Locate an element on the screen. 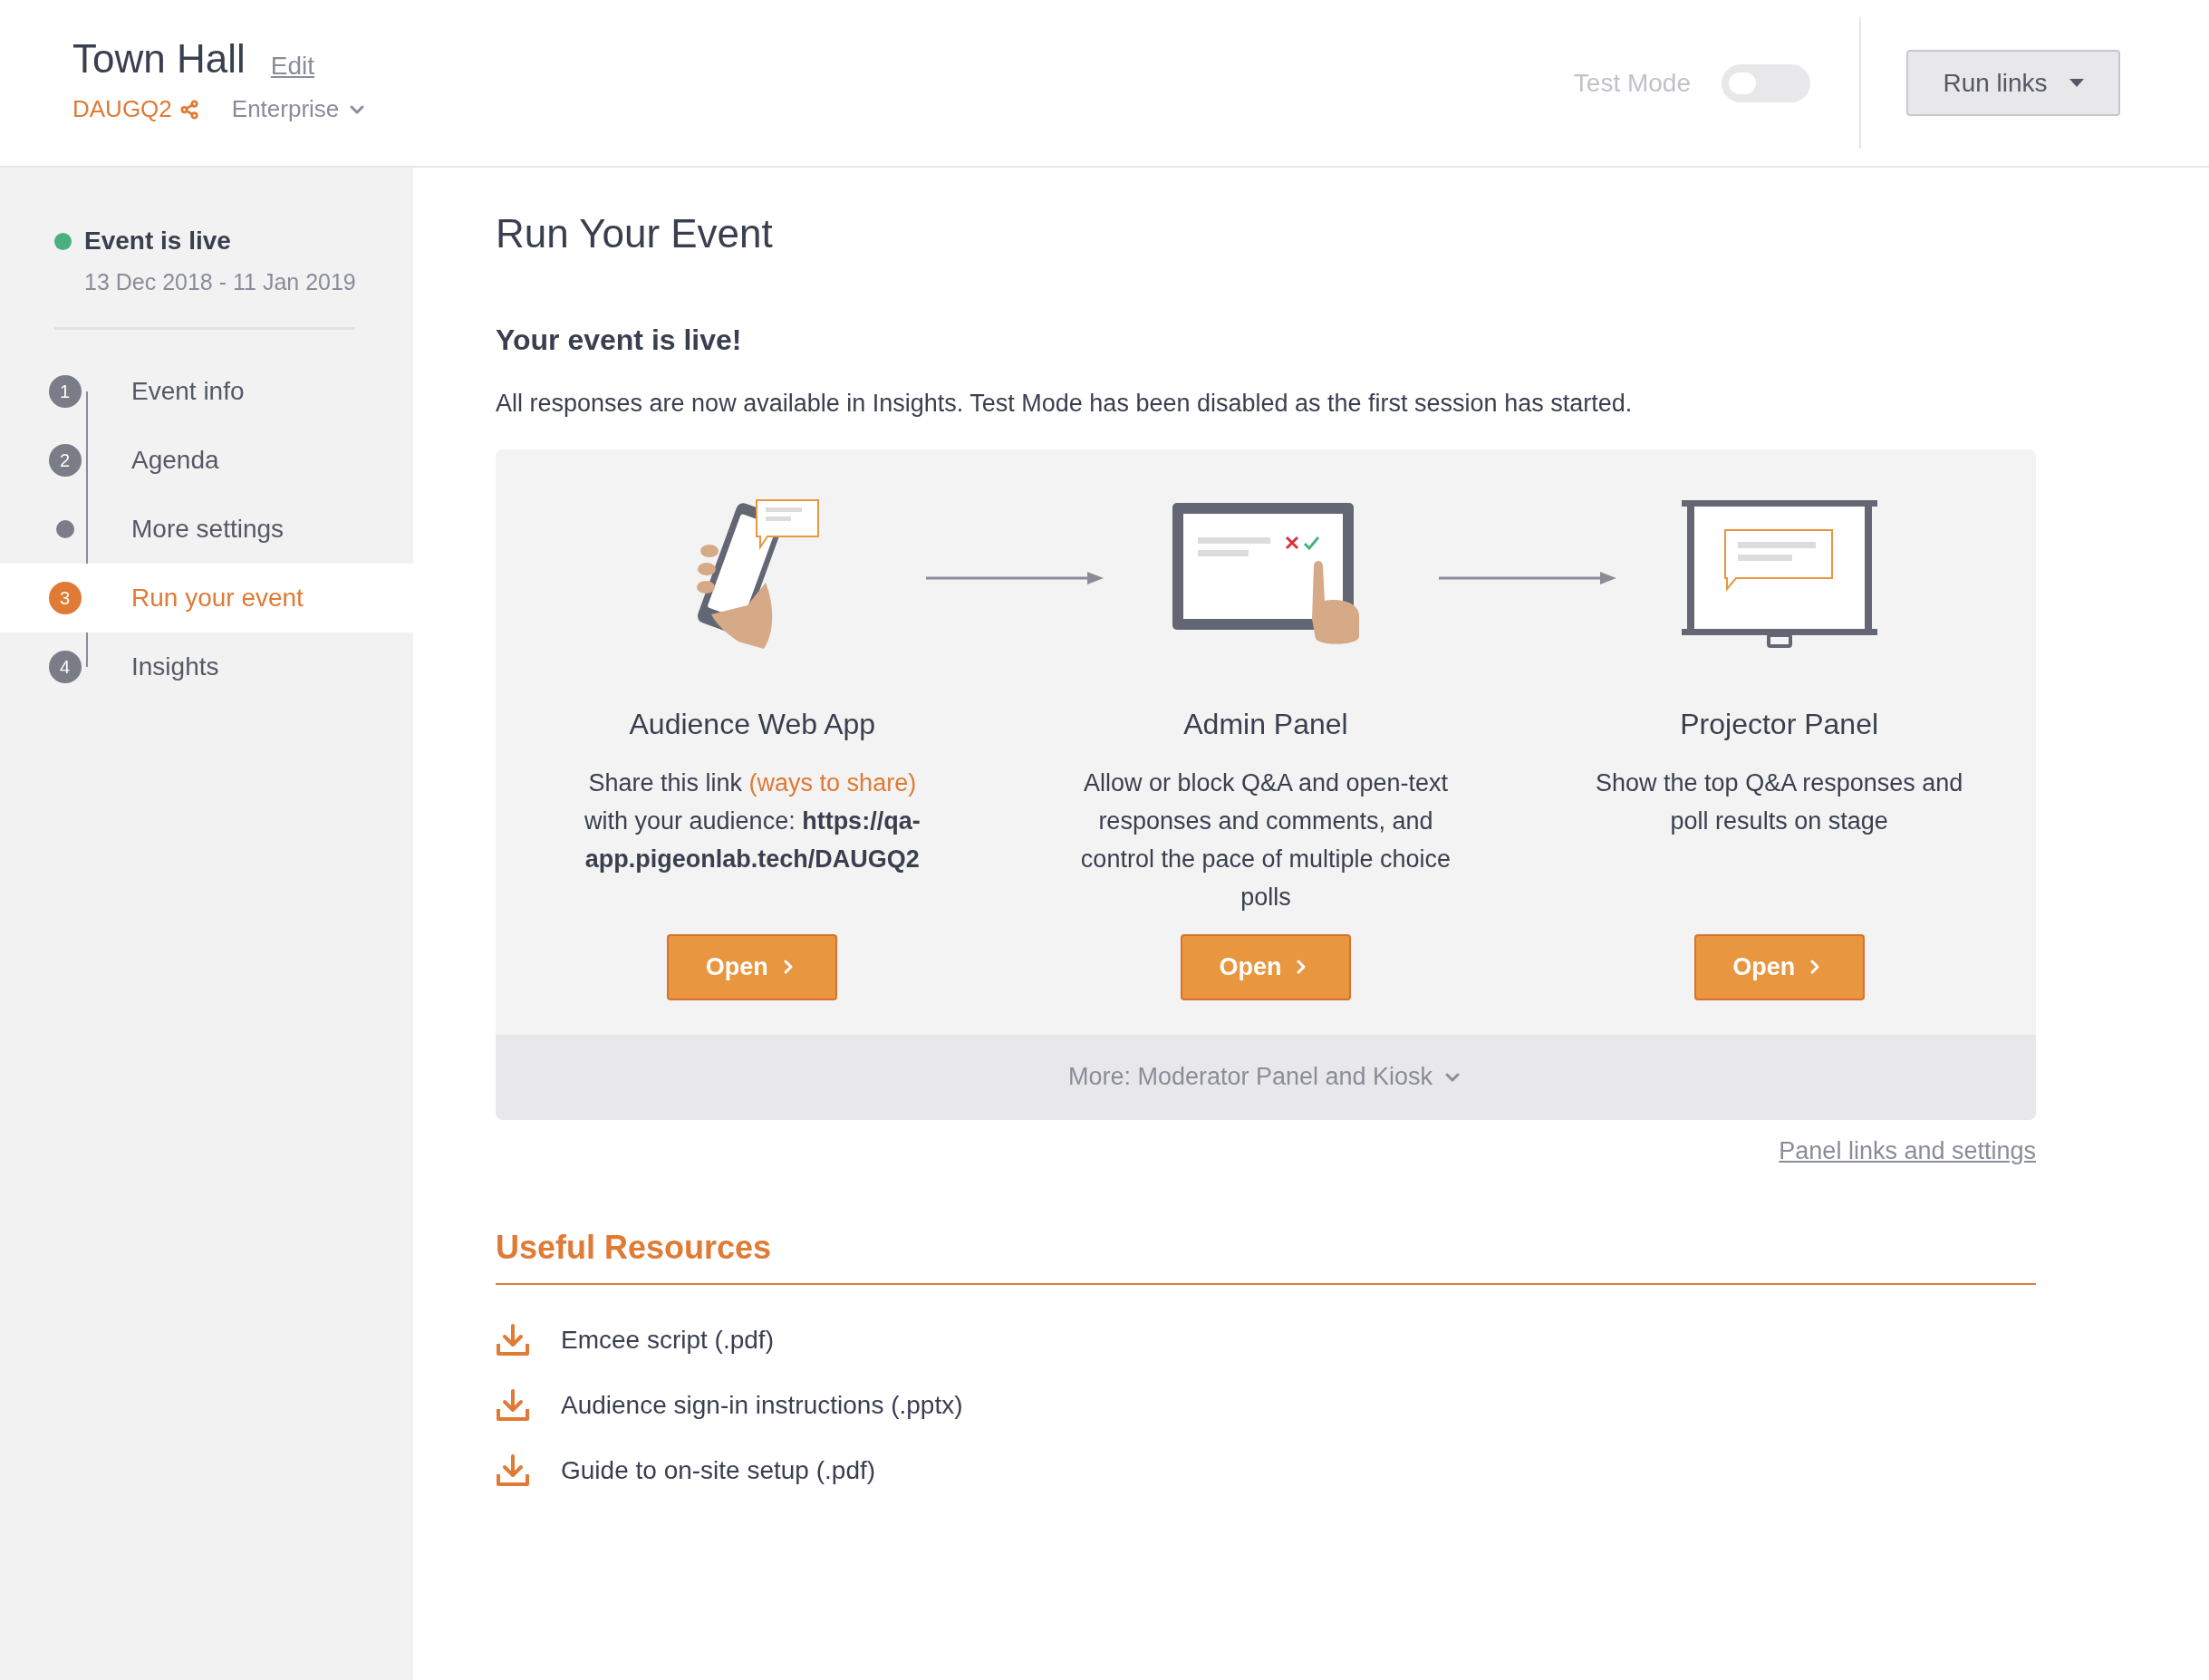 The height and width of the screenshot is (1680, 2209). live-heading: Your event is live! is located at coordinates (619, 341).